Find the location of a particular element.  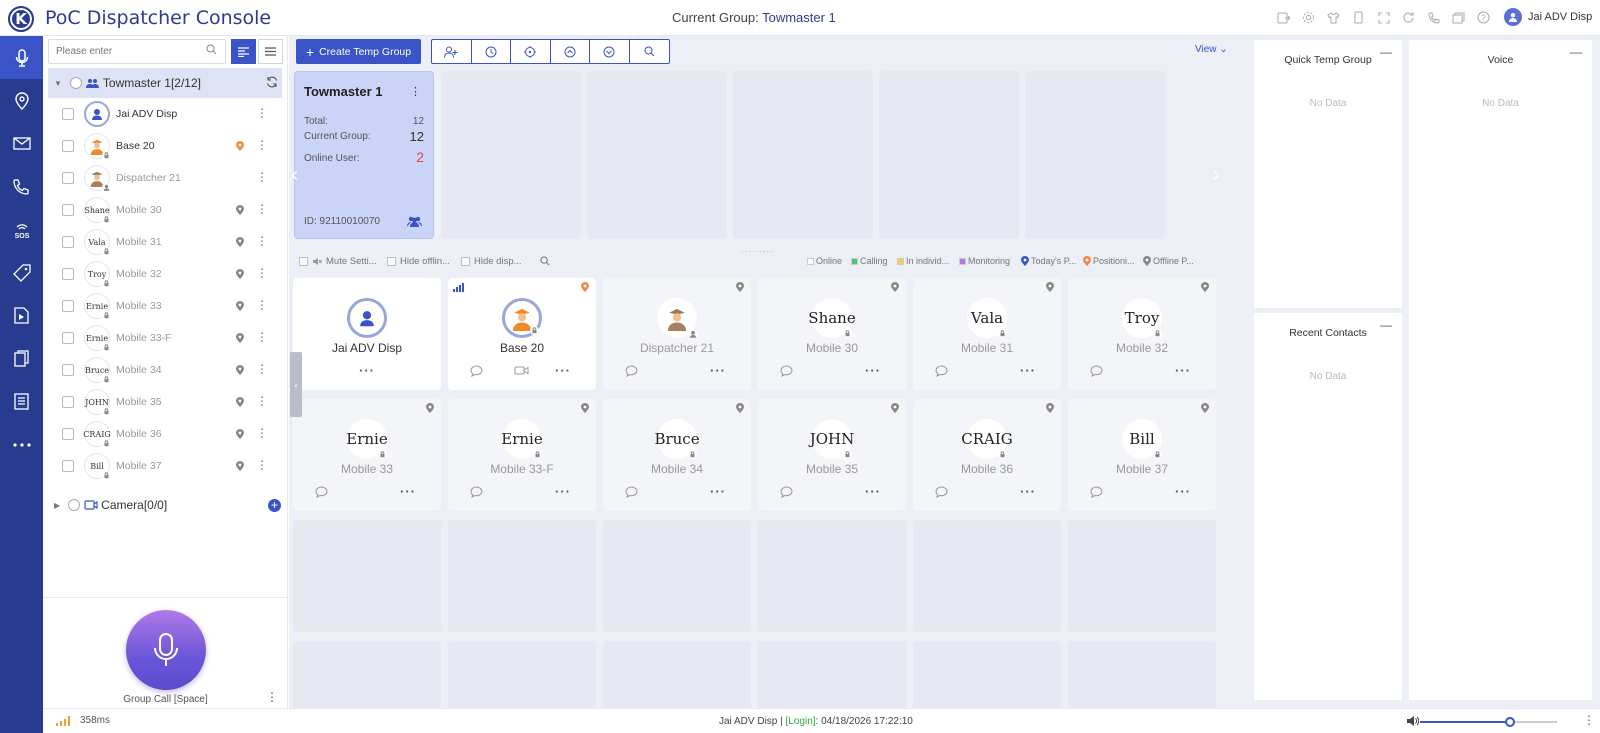

export-icon is located at coordinates (1283, 17).